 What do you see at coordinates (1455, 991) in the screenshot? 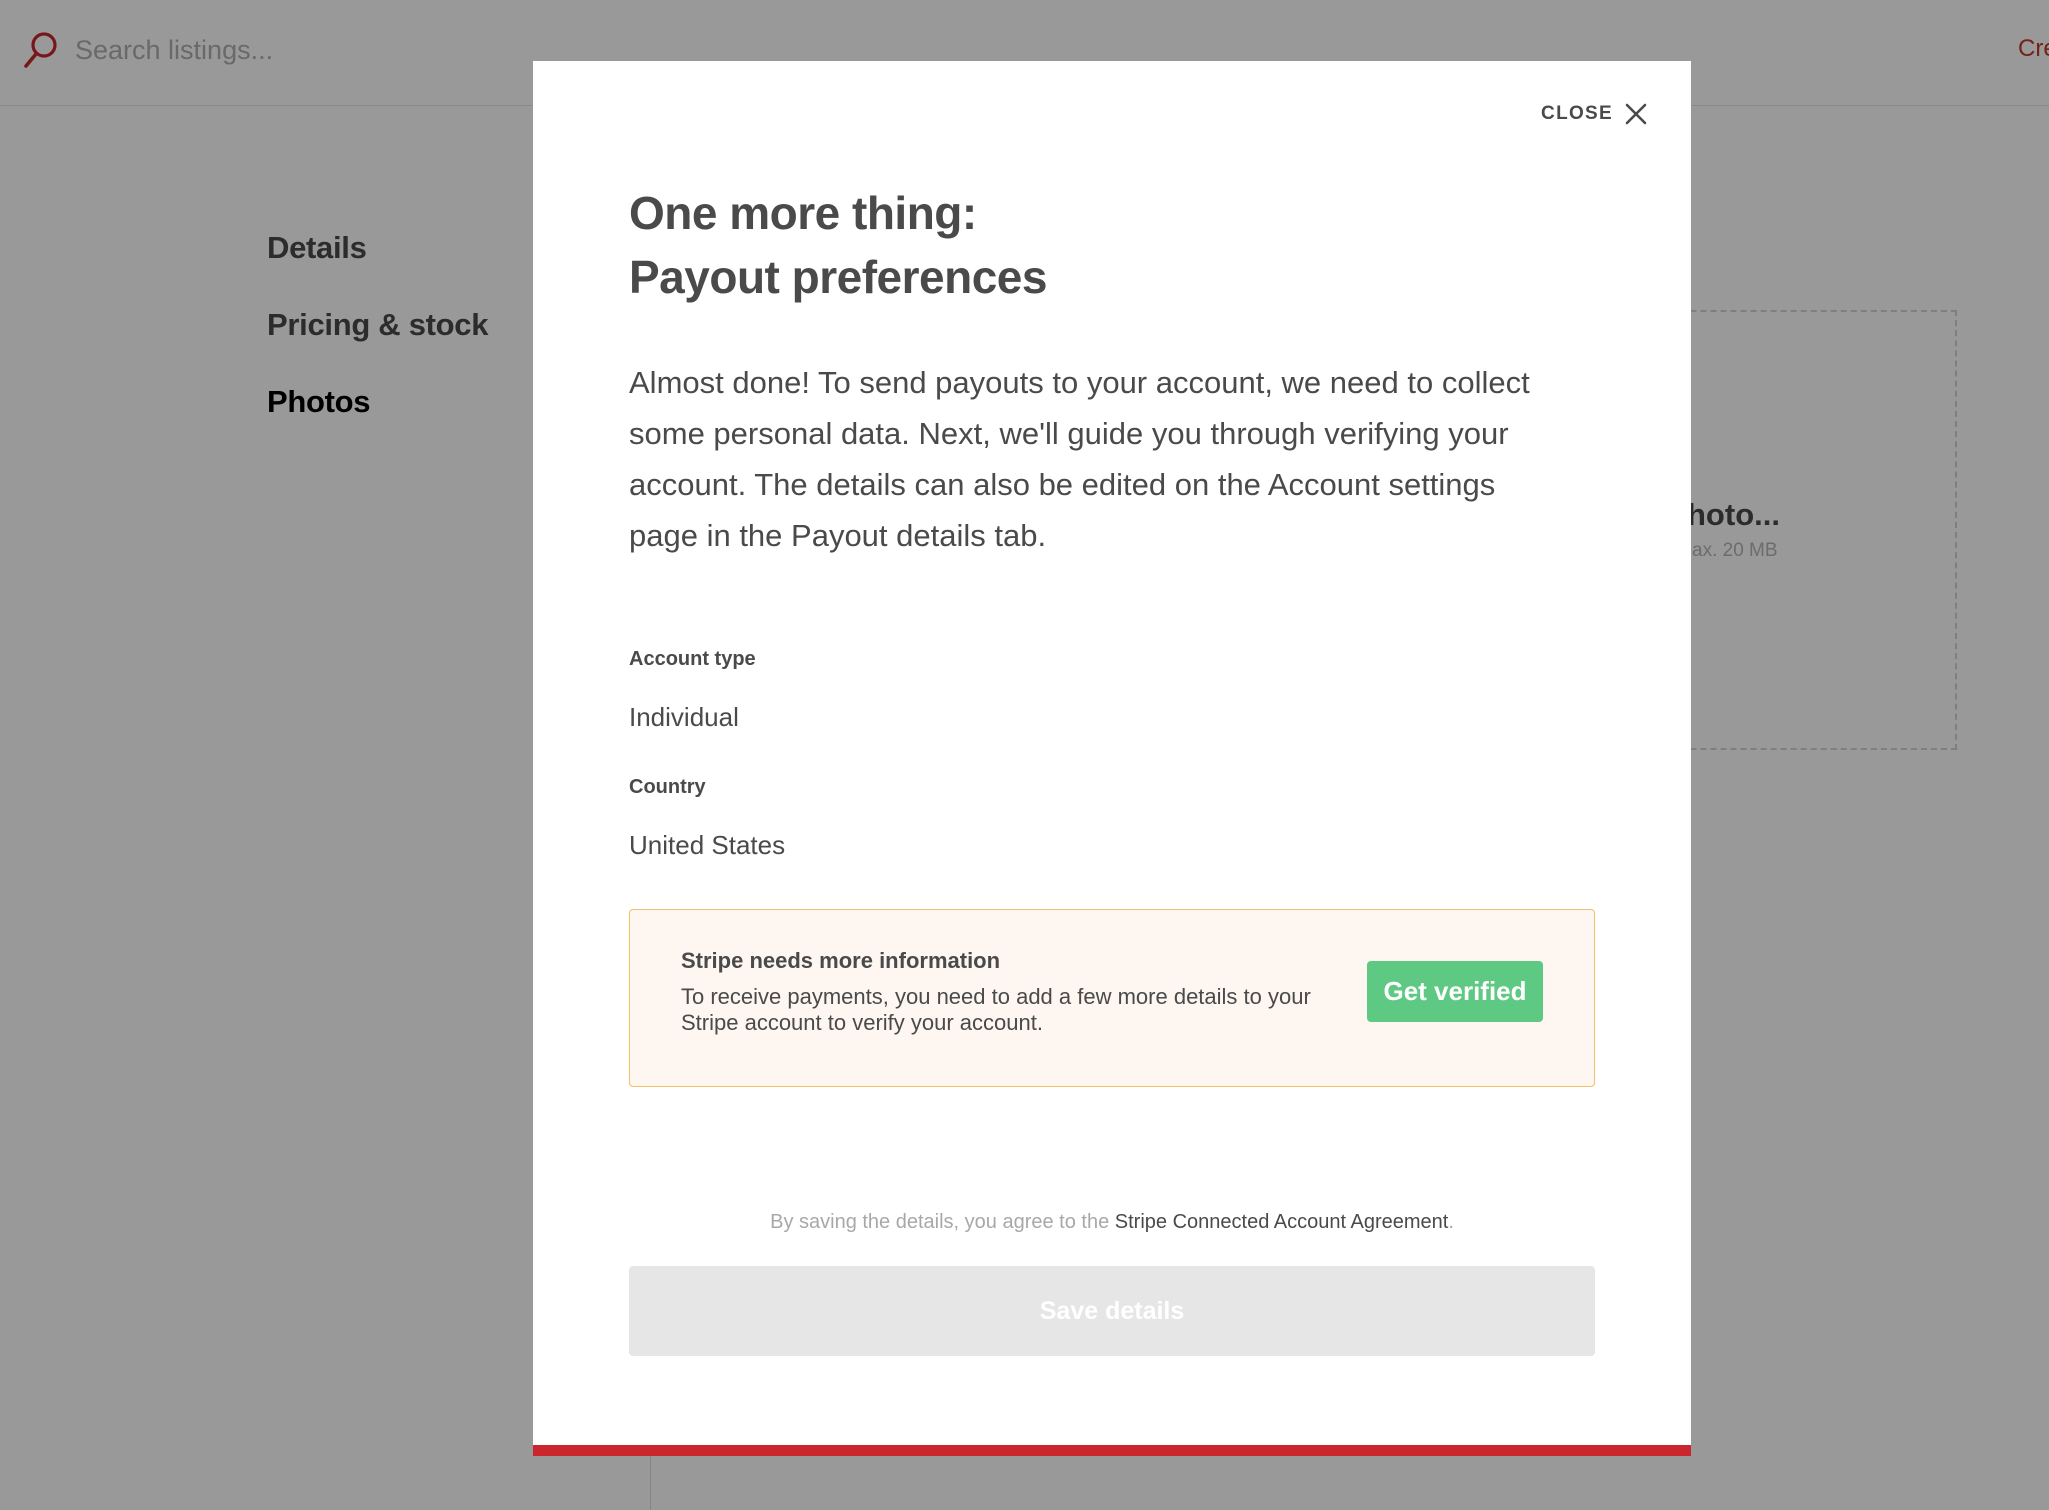
I see `get-verified-button: Get verified` at bounding box center [1455, 991].